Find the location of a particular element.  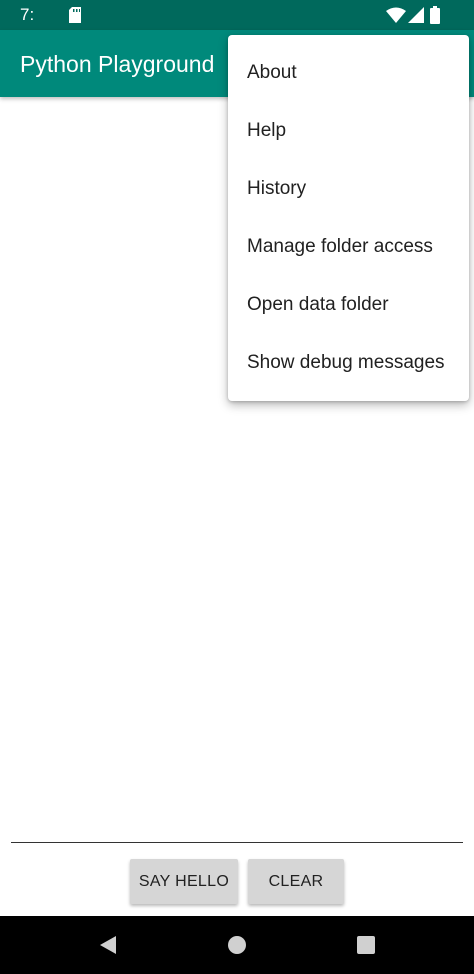

app-title: Python Playground is located at coordinates (117, 64).